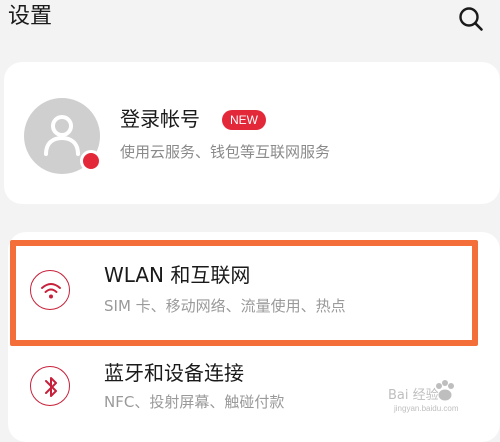 The height and width of the screenshot is (442, 500). What do you see at coordinates (426, 408) in the screenshot?
I see `watermark-url: jingyan.baidu.com` at bounding box center [426, 408].